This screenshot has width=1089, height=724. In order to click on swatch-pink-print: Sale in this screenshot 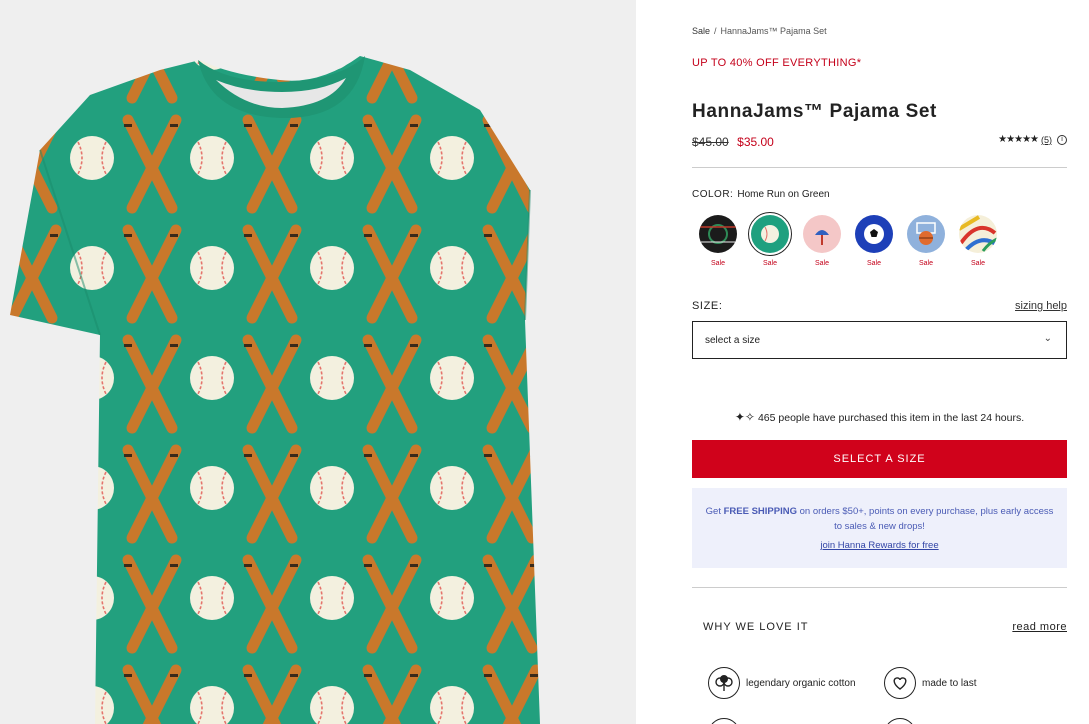, I will do `click(822, 241)`.